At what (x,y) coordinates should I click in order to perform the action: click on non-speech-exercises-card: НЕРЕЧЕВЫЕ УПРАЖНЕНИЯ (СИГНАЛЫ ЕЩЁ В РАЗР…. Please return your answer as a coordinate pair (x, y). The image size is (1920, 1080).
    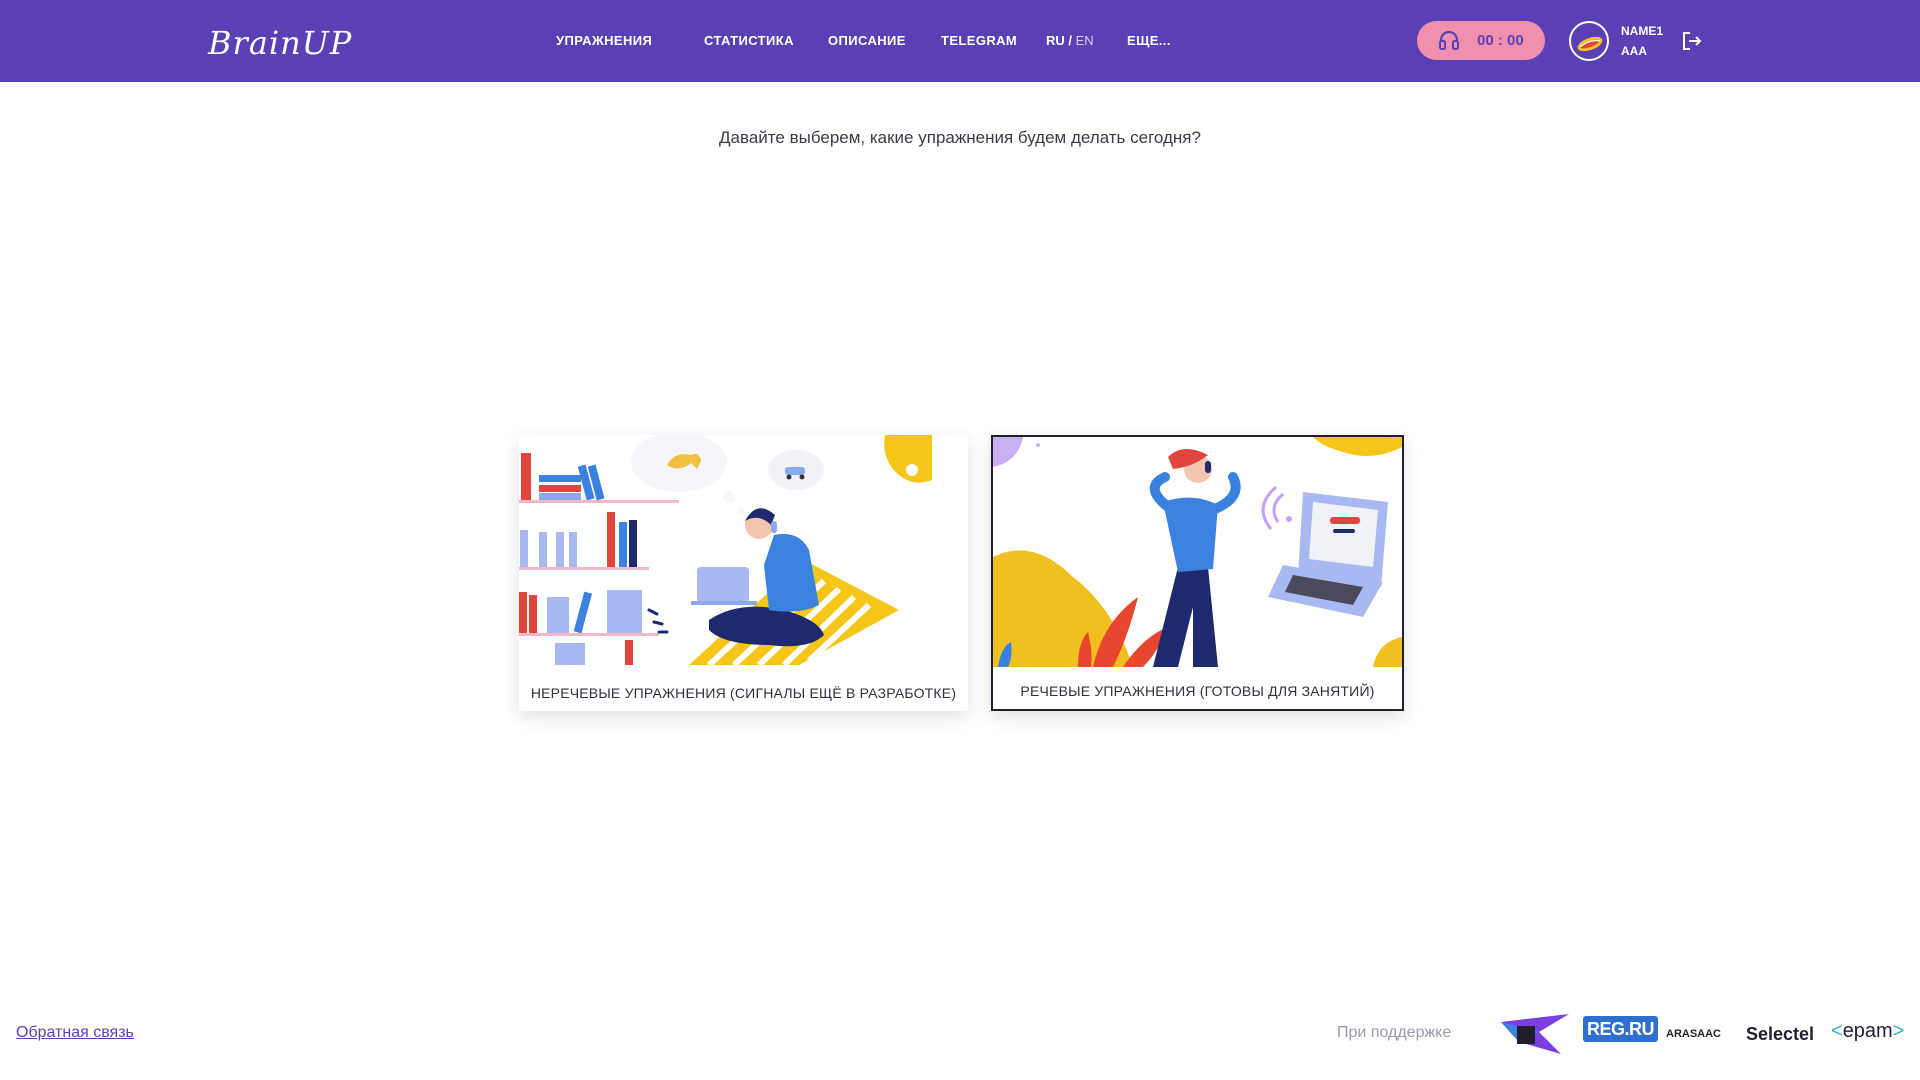
    Looking at the image, I should click on (743, 573).